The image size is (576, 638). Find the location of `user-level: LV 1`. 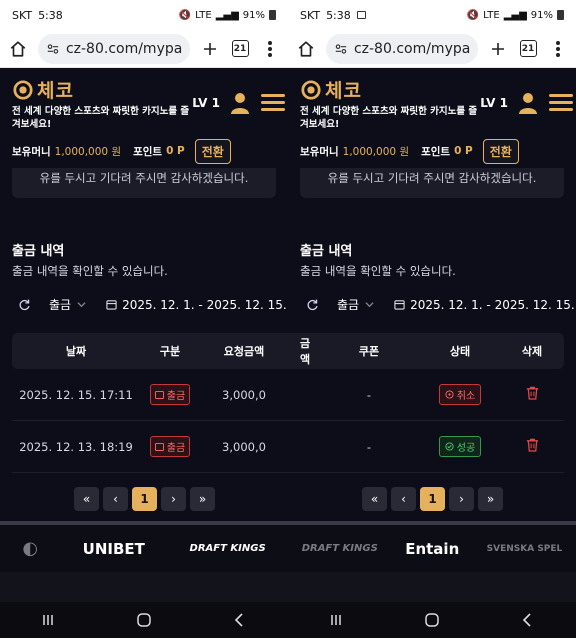

user-level: LV 1 is located at coordinates (494, 103).